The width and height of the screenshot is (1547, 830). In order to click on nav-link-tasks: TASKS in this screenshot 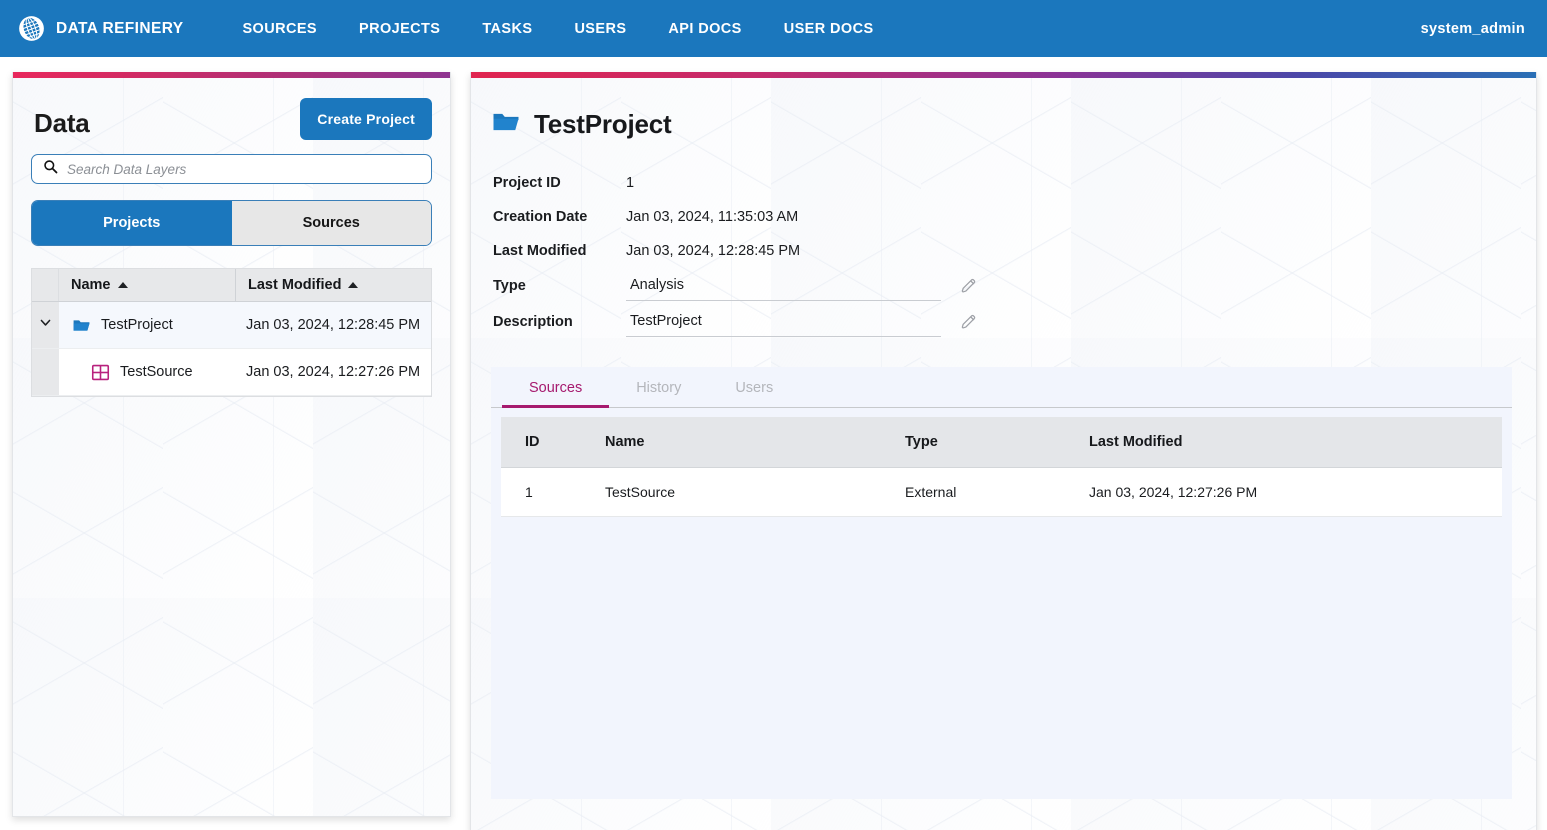, I will do `click(507, 29)`.